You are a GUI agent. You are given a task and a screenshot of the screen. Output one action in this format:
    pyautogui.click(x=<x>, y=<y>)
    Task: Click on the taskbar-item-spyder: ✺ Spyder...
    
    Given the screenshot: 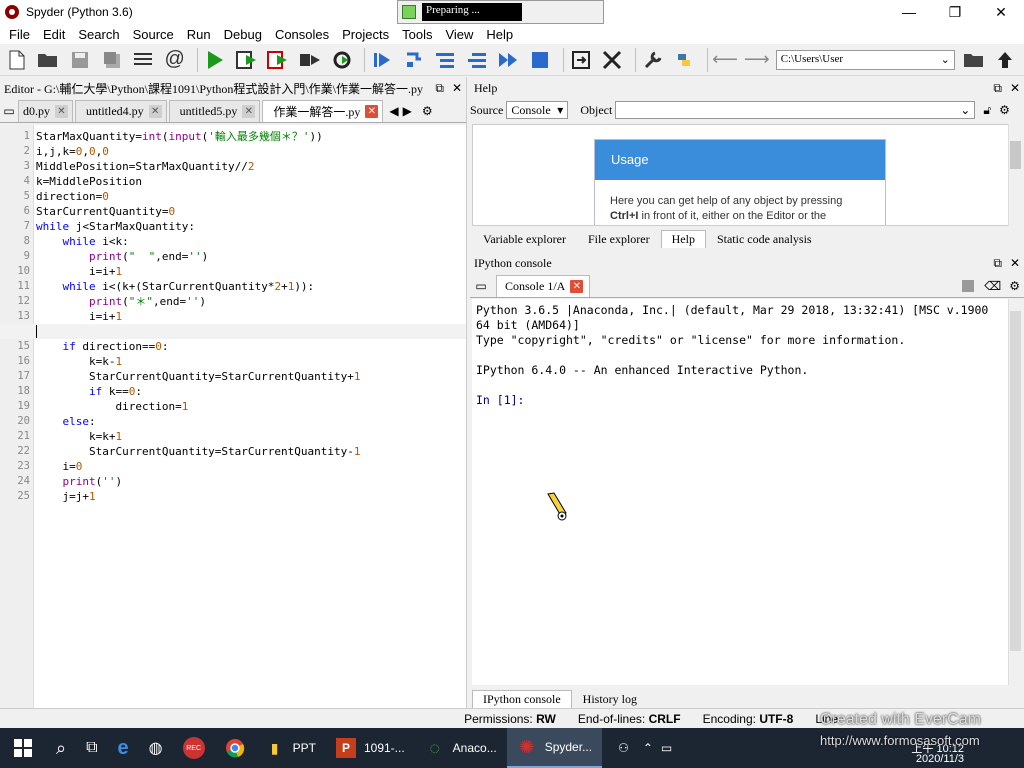 What is the action you would take?
    pyautogui.click(x=554, y=748)
    